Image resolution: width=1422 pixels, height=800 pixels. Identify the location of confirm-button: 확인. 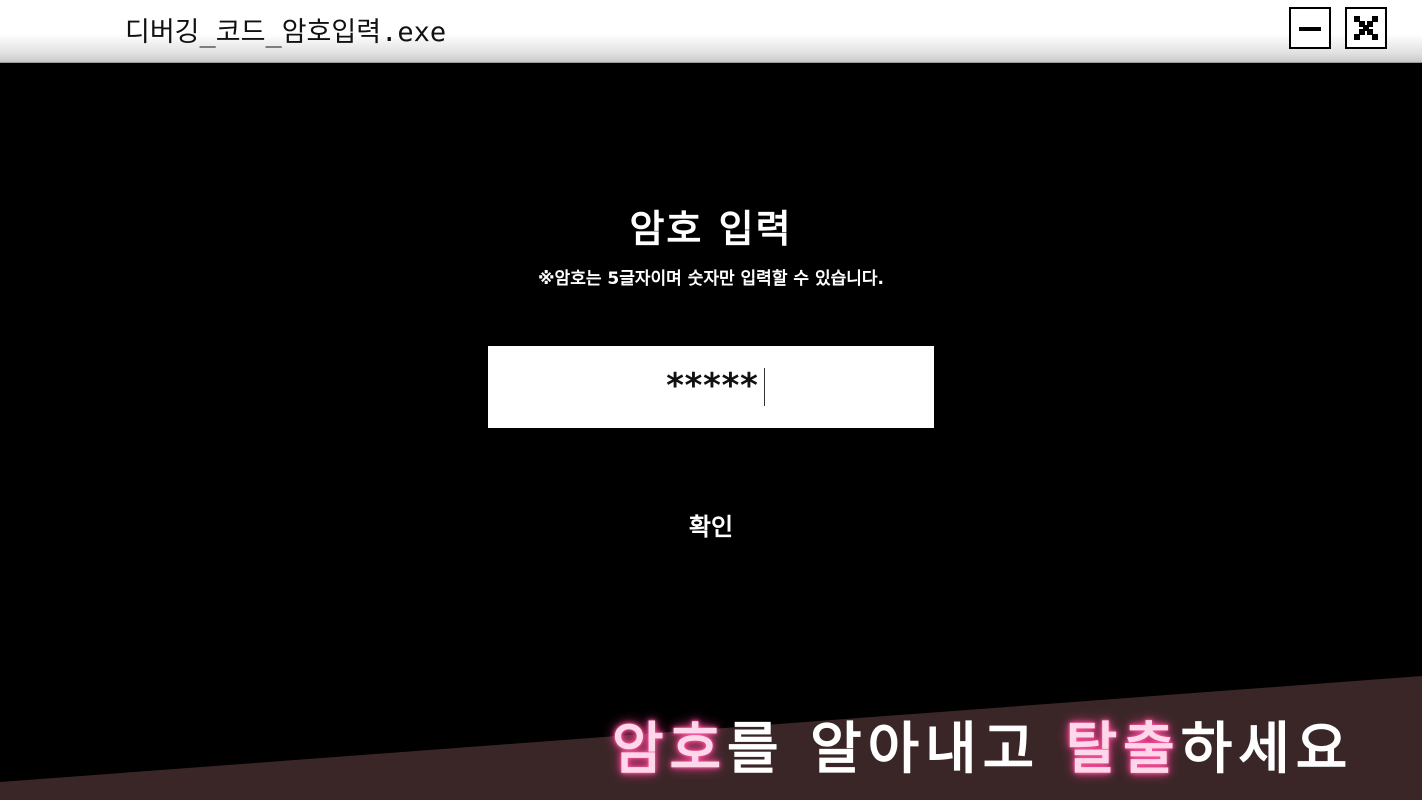
(711, 527).